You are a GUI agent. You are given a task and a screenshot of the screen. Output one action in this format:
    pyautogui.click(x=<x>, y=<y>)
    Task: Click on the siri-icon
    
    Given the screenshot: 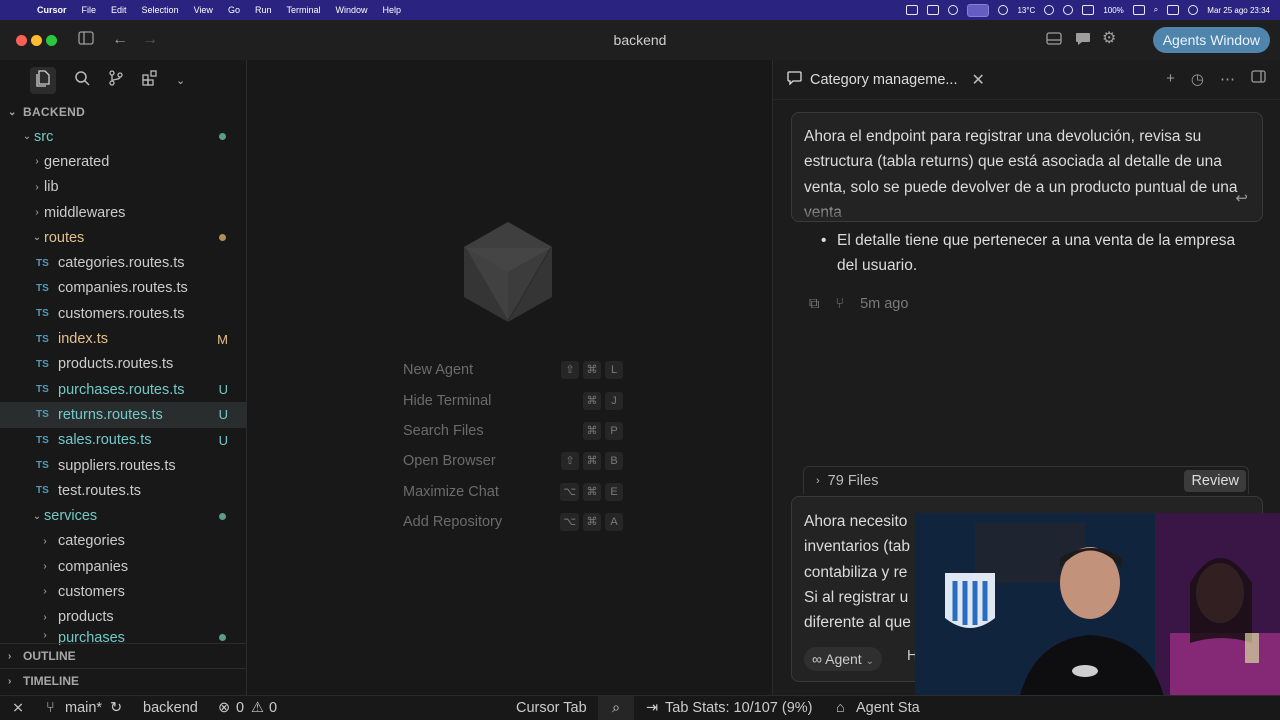 What is the action you would take?
    pyautogui.click(x=1193, y=10)
    